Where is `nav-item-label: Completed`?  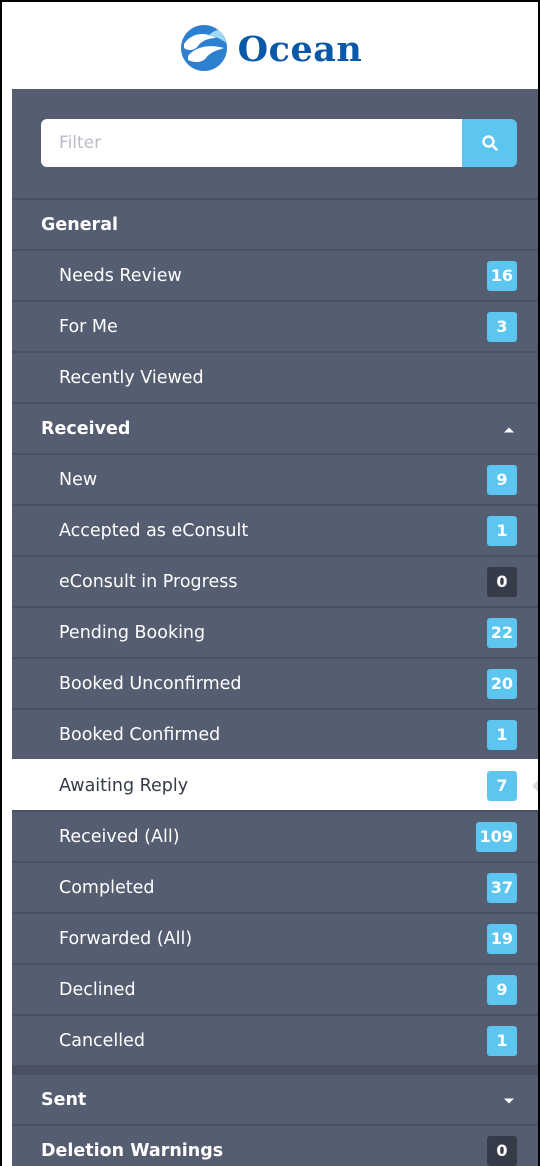
nav-item-label: Completed is located at coordinates (107, 887).